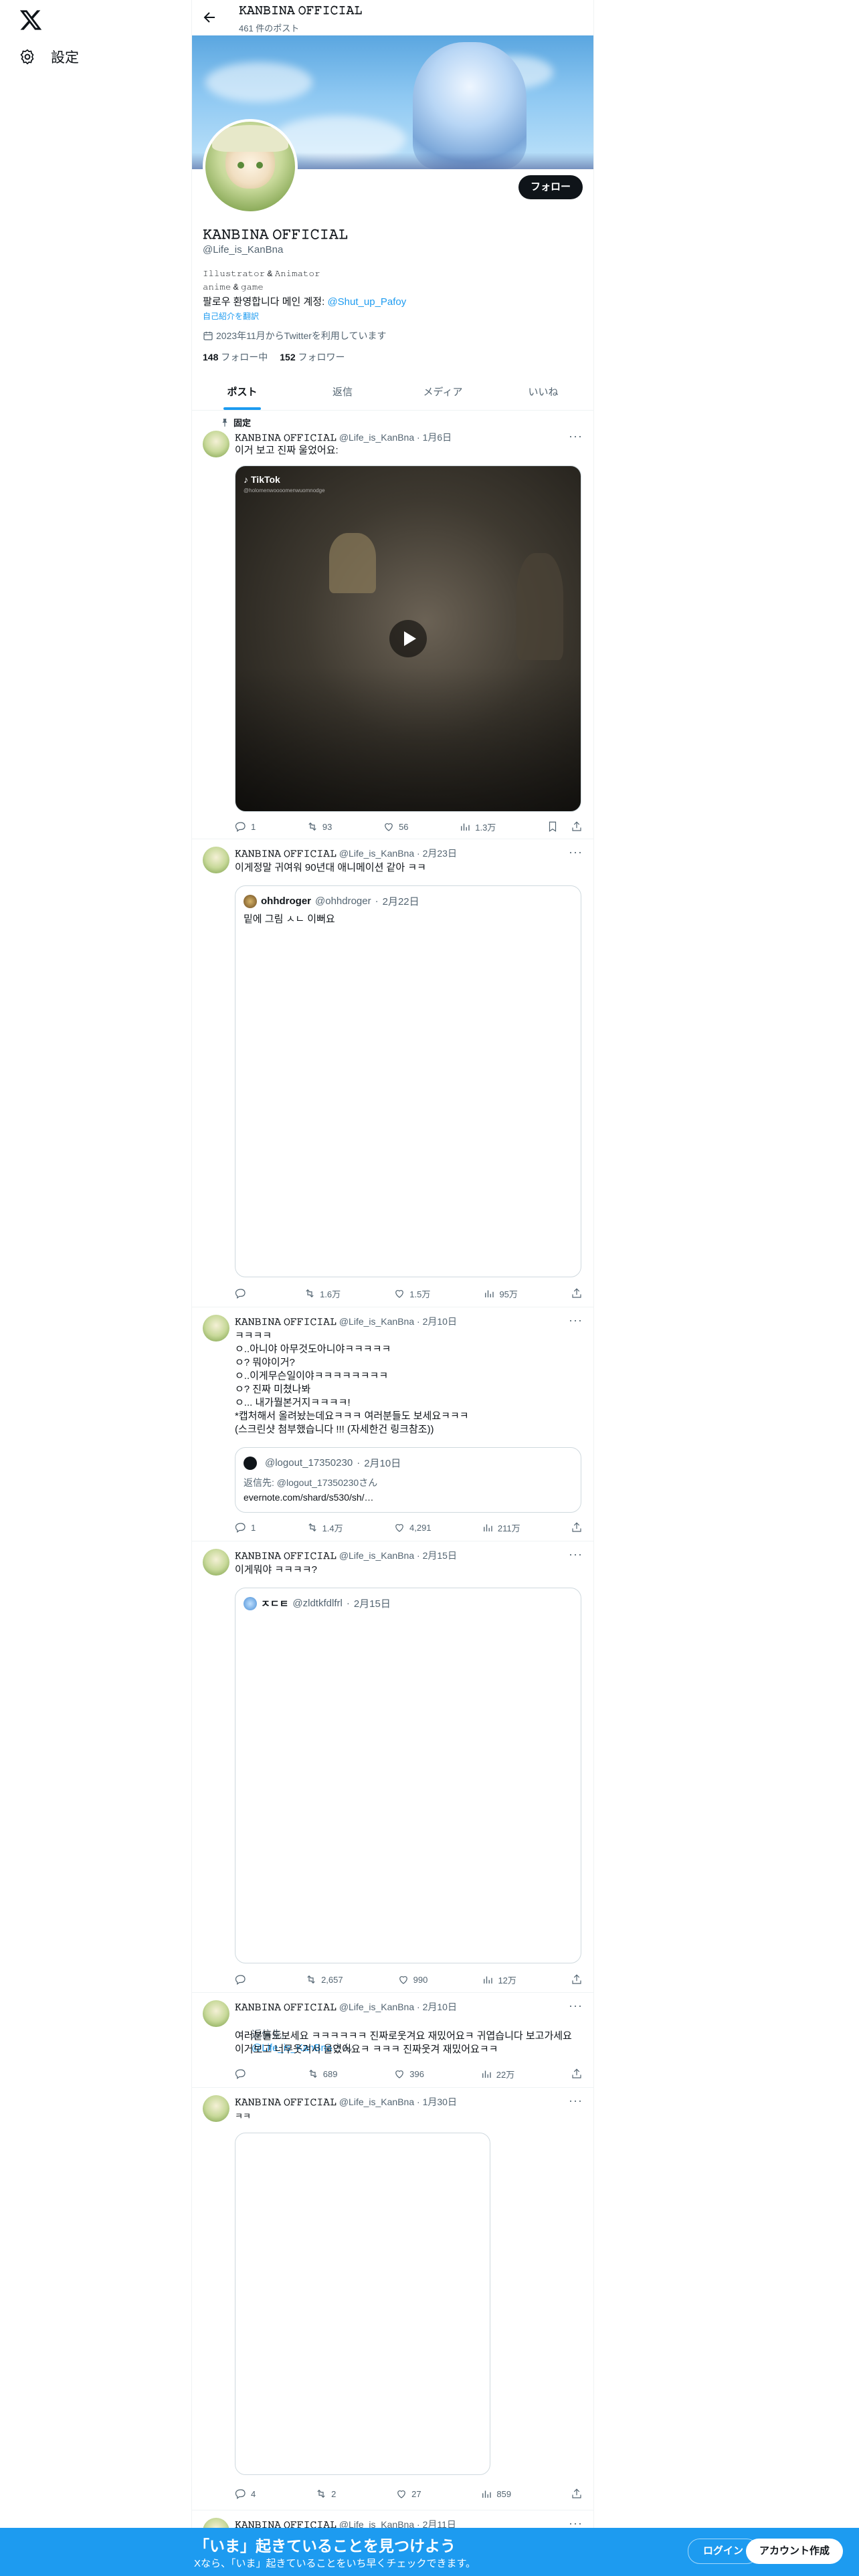 This screenshot has width=859, height=2576. I want to click on views-count: 12万, so click(507, 1980).